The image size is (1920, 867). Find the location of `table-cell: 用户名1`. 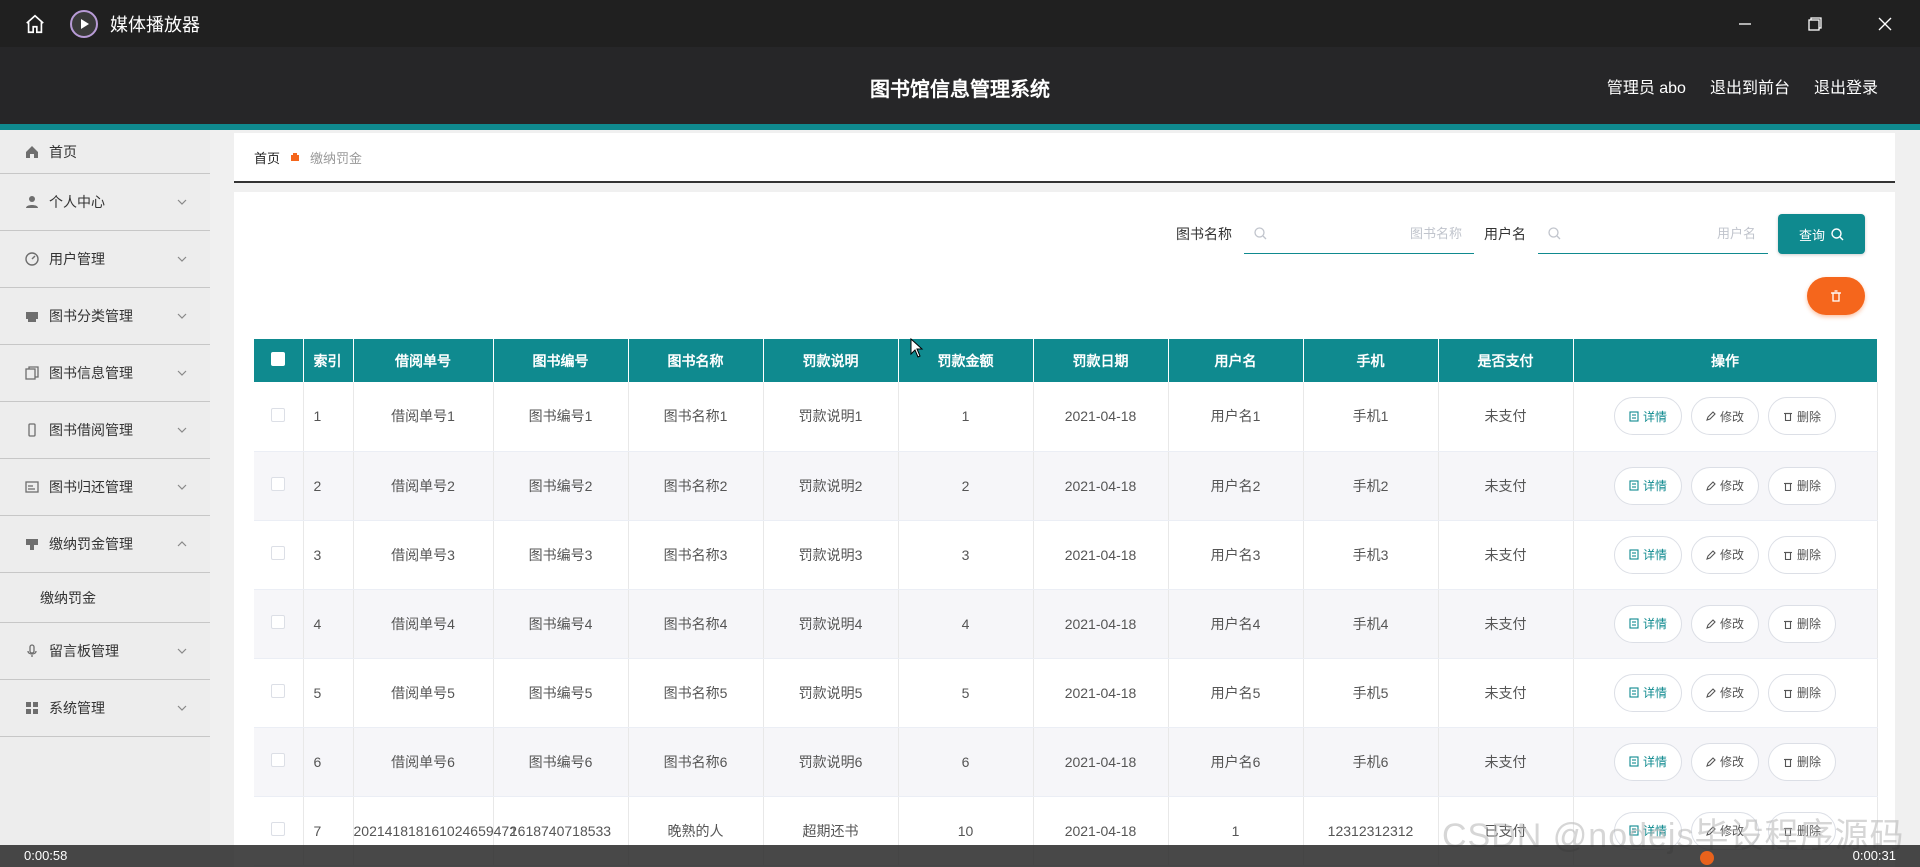

table-cell: 用户名1 is located at coordinates (1236, 417).